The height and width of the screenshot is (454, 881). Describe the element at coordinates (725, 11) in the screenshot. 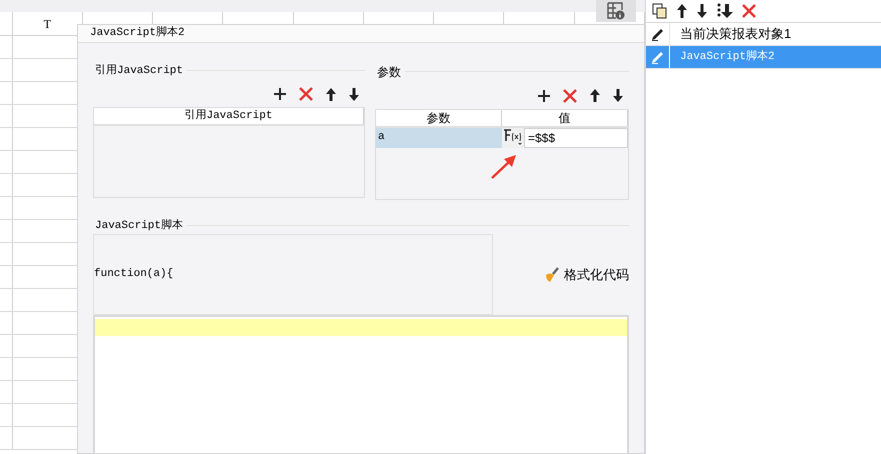

I see `move-to-bottom-icon` at that location.